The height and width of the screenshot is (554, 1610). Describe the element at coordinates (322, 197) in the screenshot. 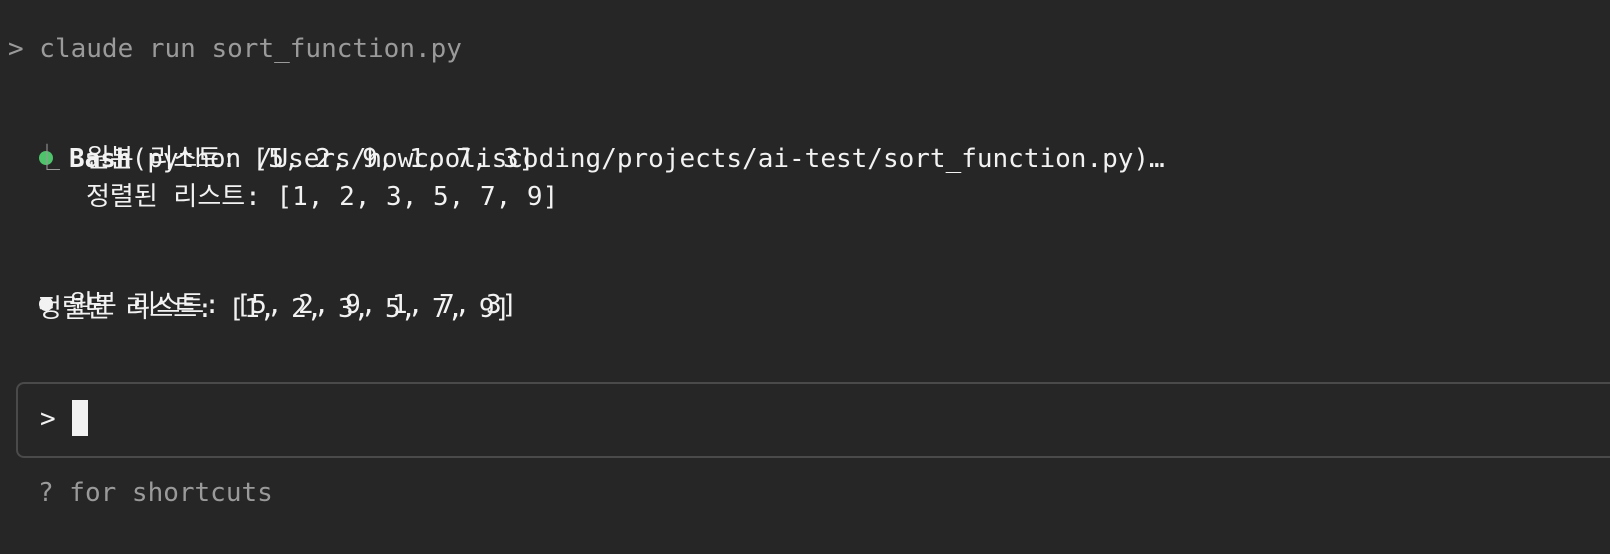

I see `tool-output-line: 정렬된 리스트: [1, 2, 3, 5, 7, 9]` at that location.